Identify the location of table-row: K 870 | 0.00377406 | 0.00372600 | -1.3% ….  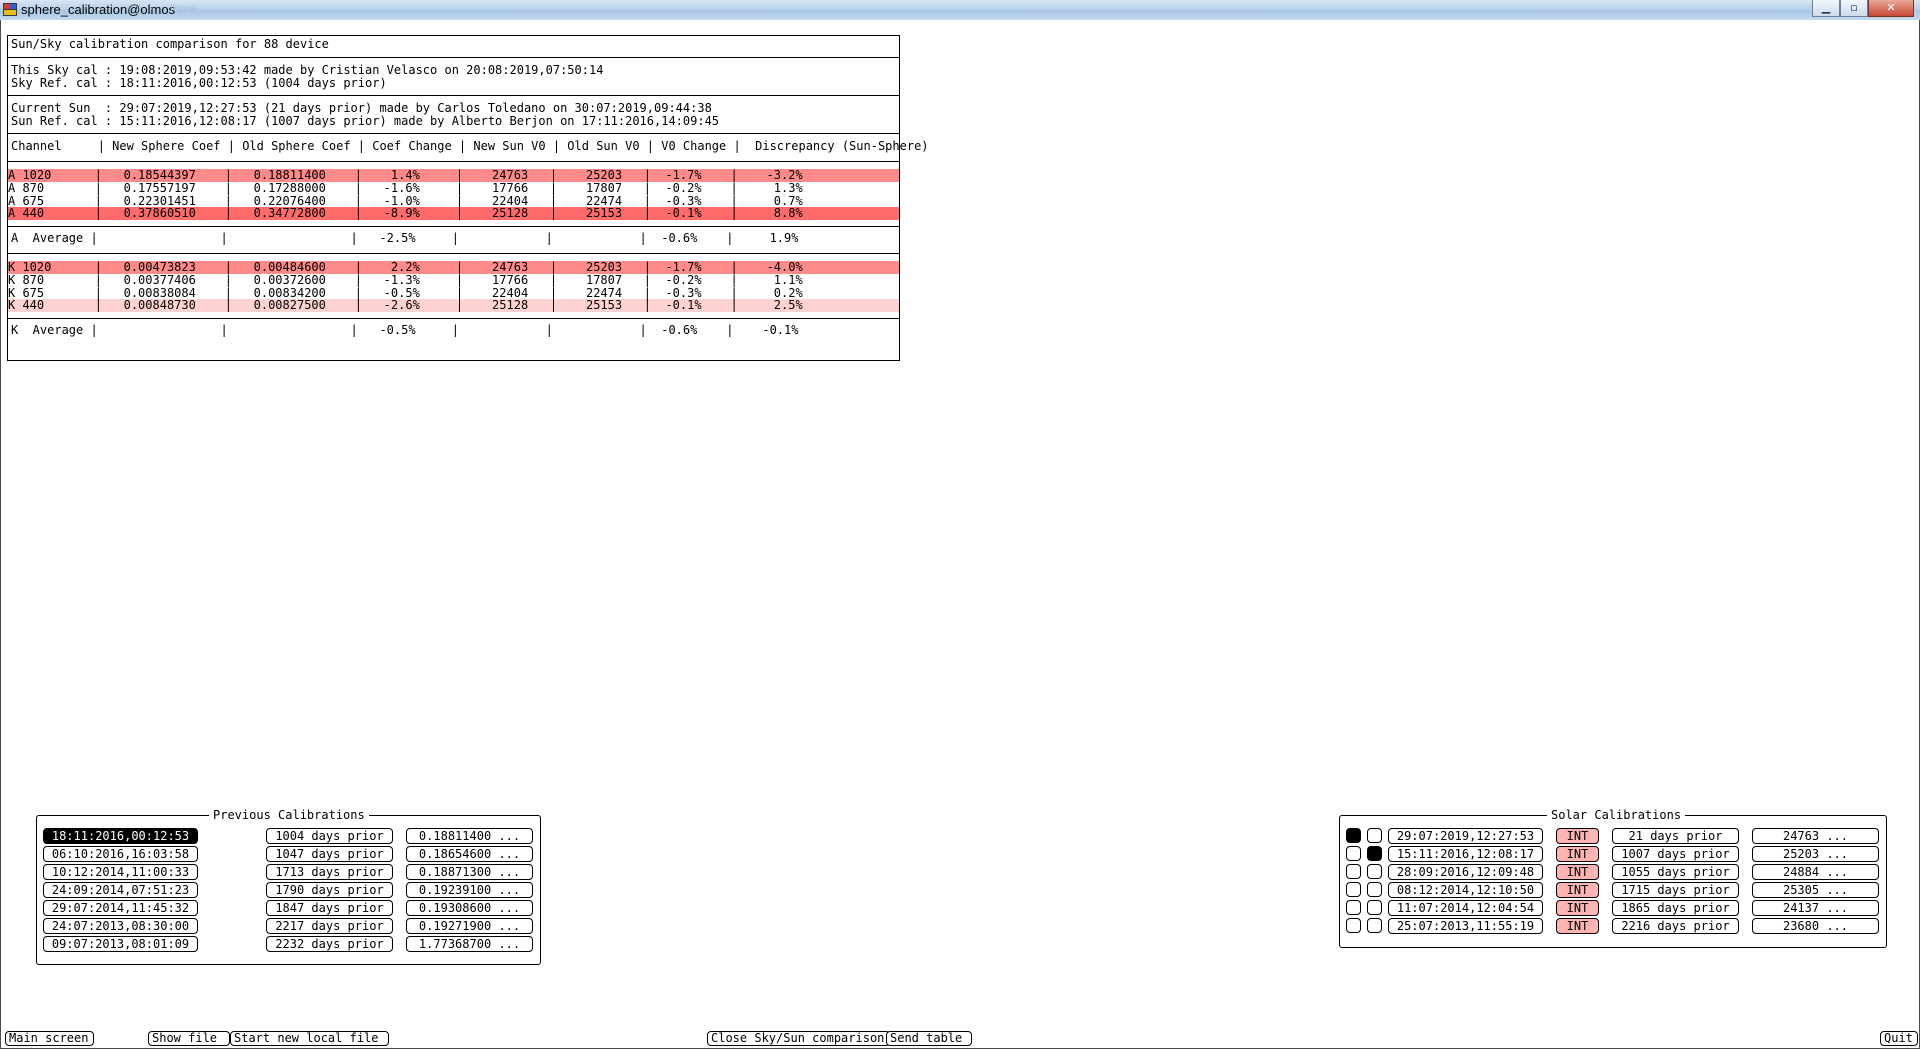
(481, 279).